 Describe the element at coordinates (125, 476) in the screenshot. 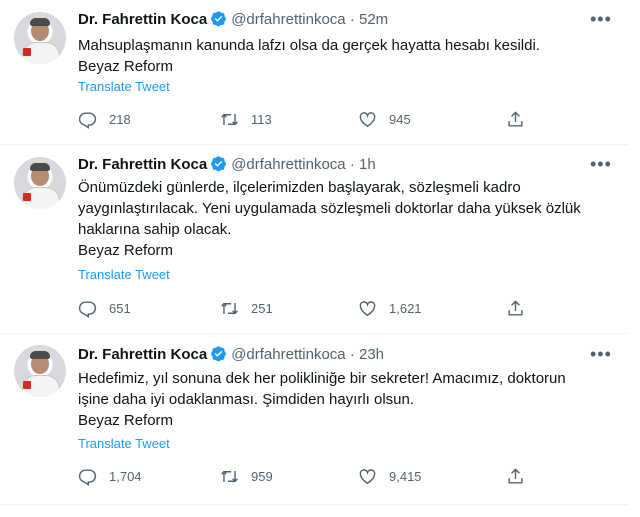

I see `reply-count: 1,704` at that location.